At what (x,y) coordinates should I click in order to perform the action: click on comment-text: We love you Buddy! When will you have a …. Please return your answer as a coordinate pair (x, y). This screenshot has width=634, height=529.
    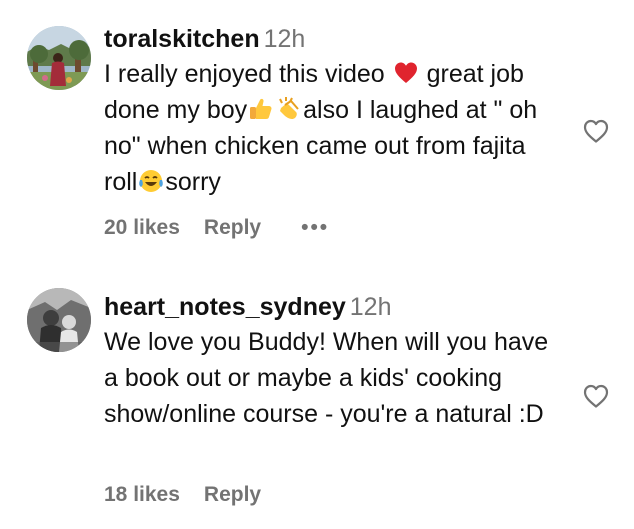
    Looking at the image, I should click on (326, 378).